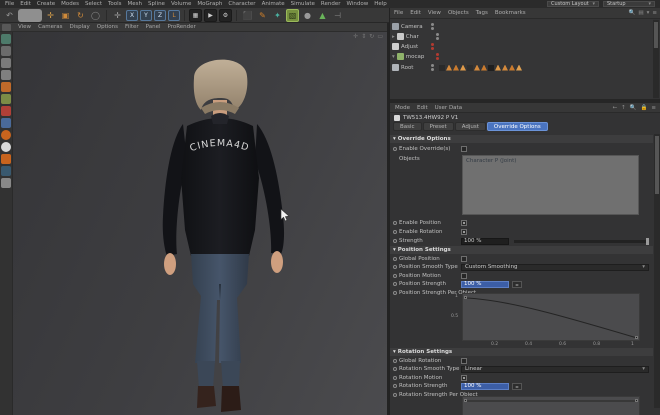  What do you see at coordinates (464, 223) in the screenshot?
I see `enable-position-checkbox` at bounding box center [464, 223].